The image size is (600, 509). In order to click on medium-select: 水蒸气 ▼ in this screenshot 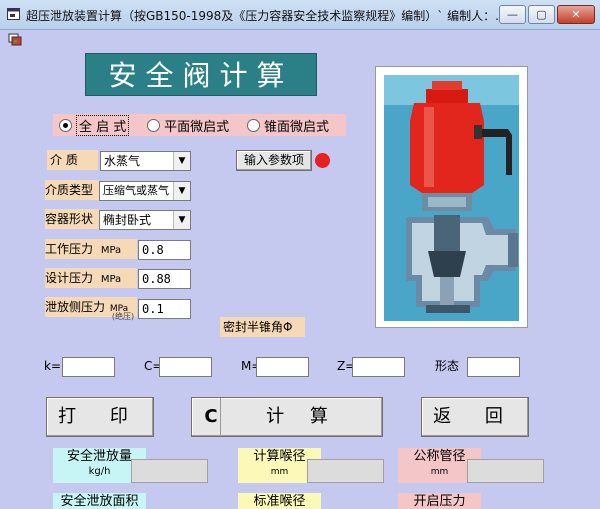, I will do `click(145, 161)`.